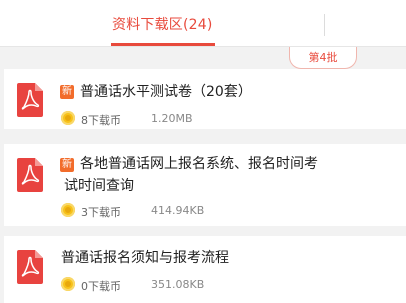 Image resolution: width=406 pixels, height=303 pixels. Describe the element at coordinates (172, 118) in the screenshot. I see `item-size: 1.20MB` at that location.